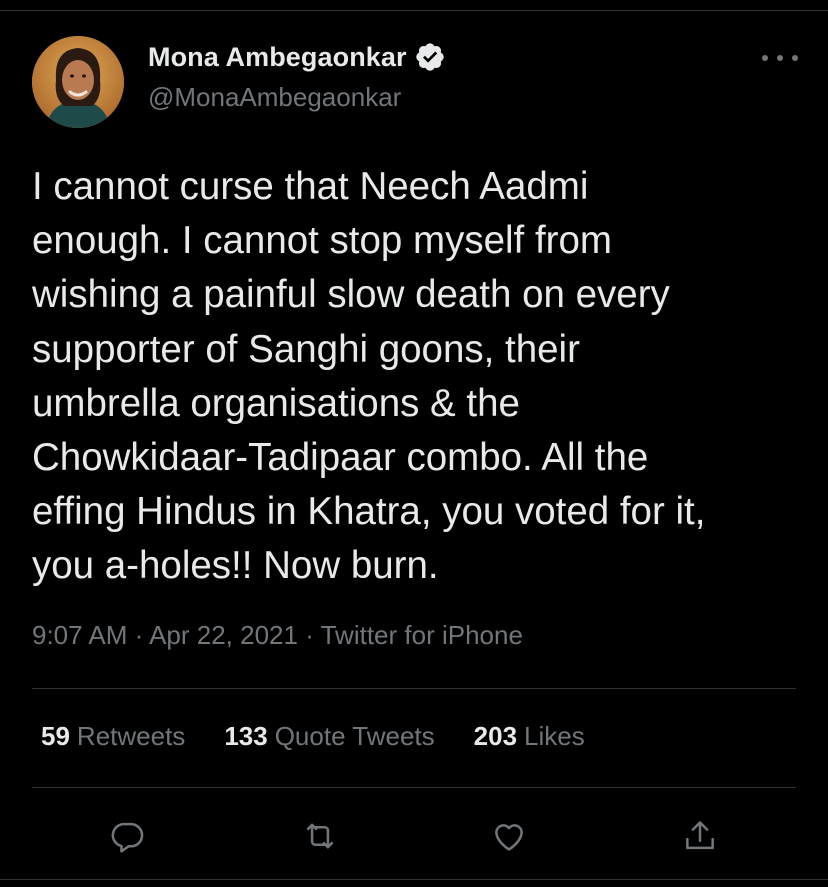 This screenshot has width=828, height=887. What do you see at coordinates (306, 349) in the screenshot?
I see `tweet-text-line: supporter of Sanghi goons, their` at bounding box center [306, 349].